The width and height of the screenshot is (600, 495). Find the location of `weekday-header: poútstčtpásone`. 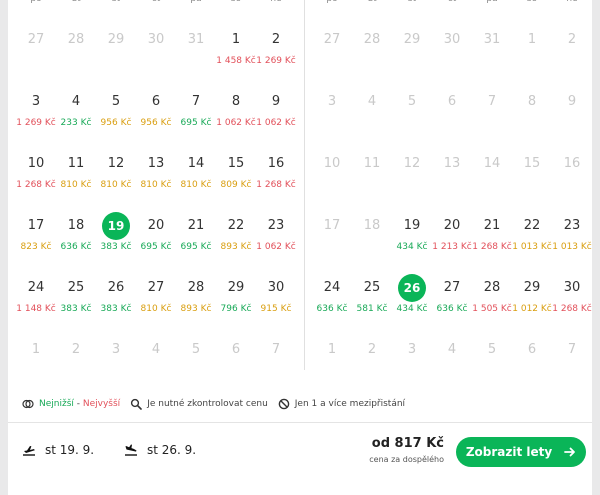

weekday-header: poútstčtpásone is located at coordinates (157, 4).